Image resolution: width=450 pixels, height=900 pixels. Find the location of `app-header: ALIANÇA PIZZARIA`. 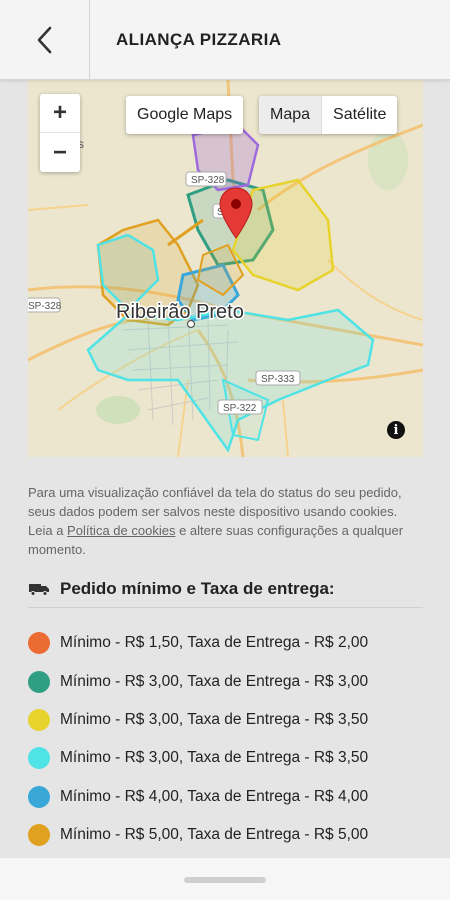

app-header: ALIANÇA PIZZARIA is located at coordinates (225, 40).